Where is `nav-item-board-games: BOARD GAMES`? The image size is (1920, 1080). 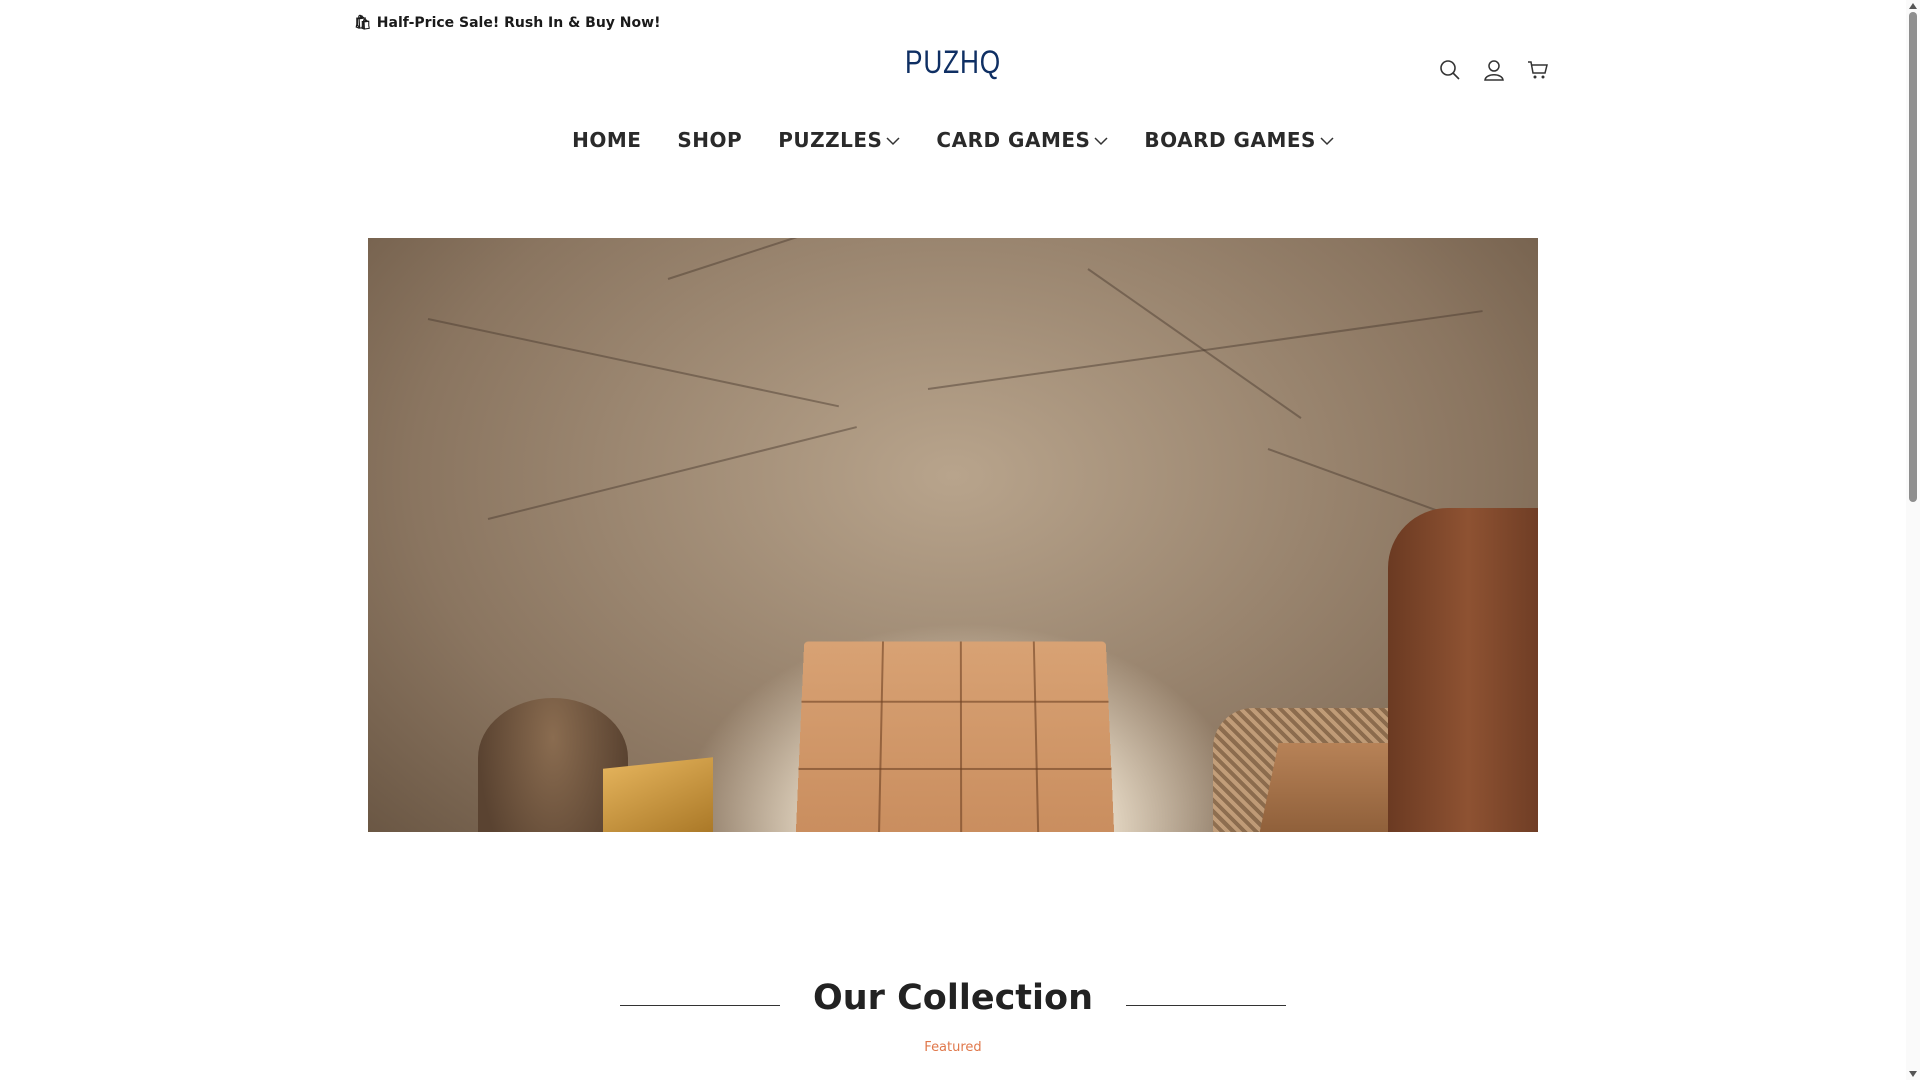
nav-item-board-games: BOARD GAMES is located at coordinates (1239, 140).